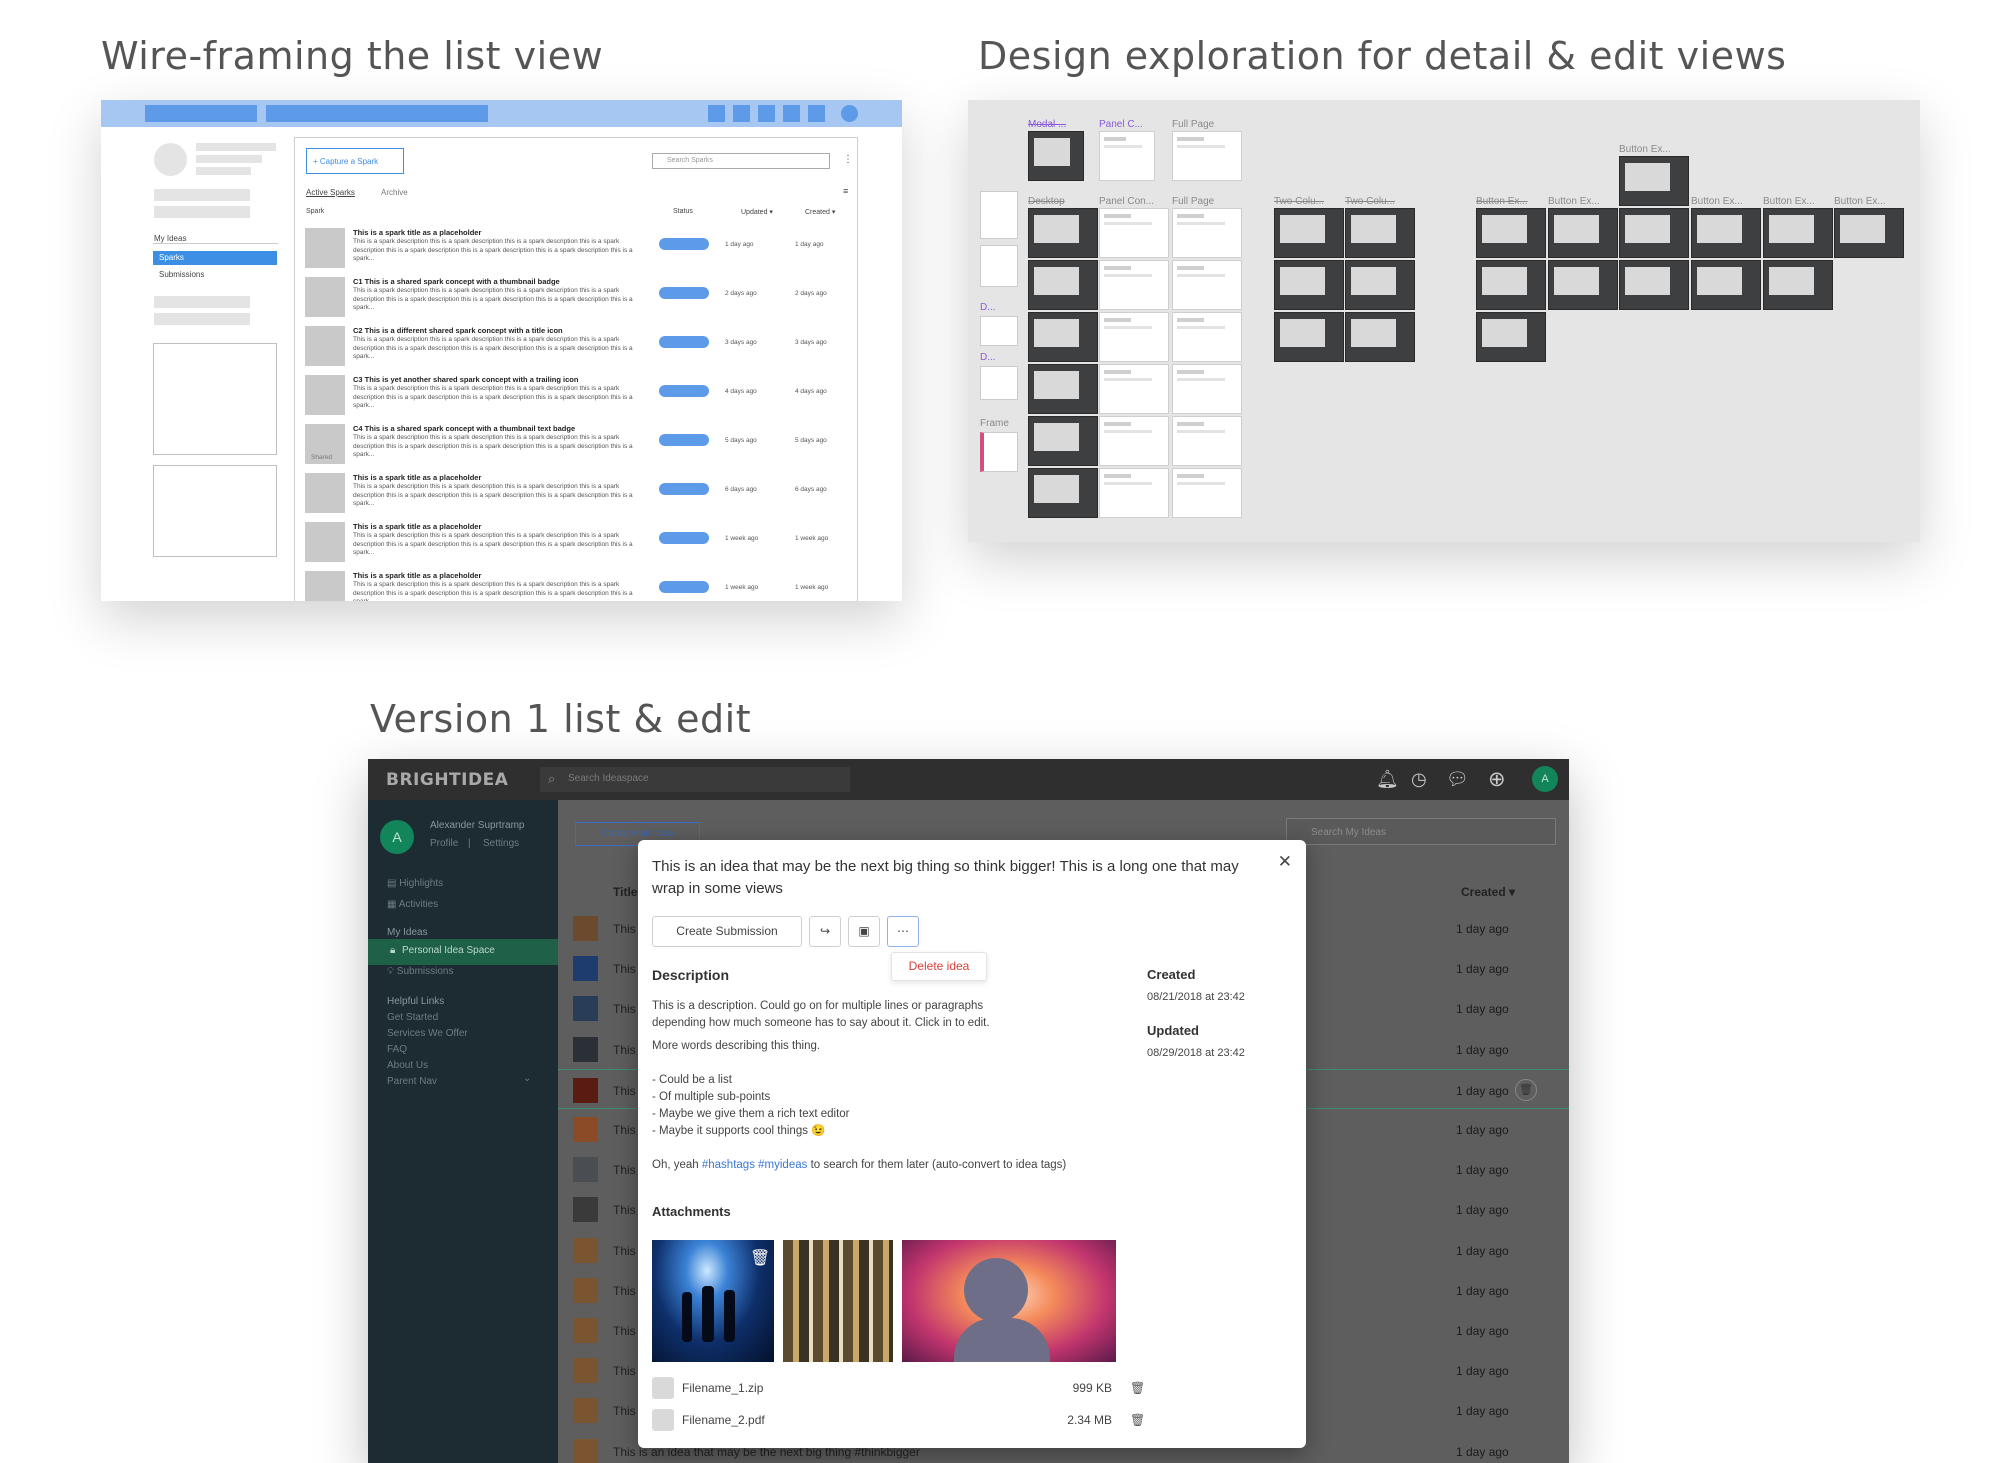 Image resolution: width=2016 pixels, height=1463 pixels. Describe the element at coordinates (741, 440) in the screenshot. I see `wf-row-updated: 5 days ago` at that location.